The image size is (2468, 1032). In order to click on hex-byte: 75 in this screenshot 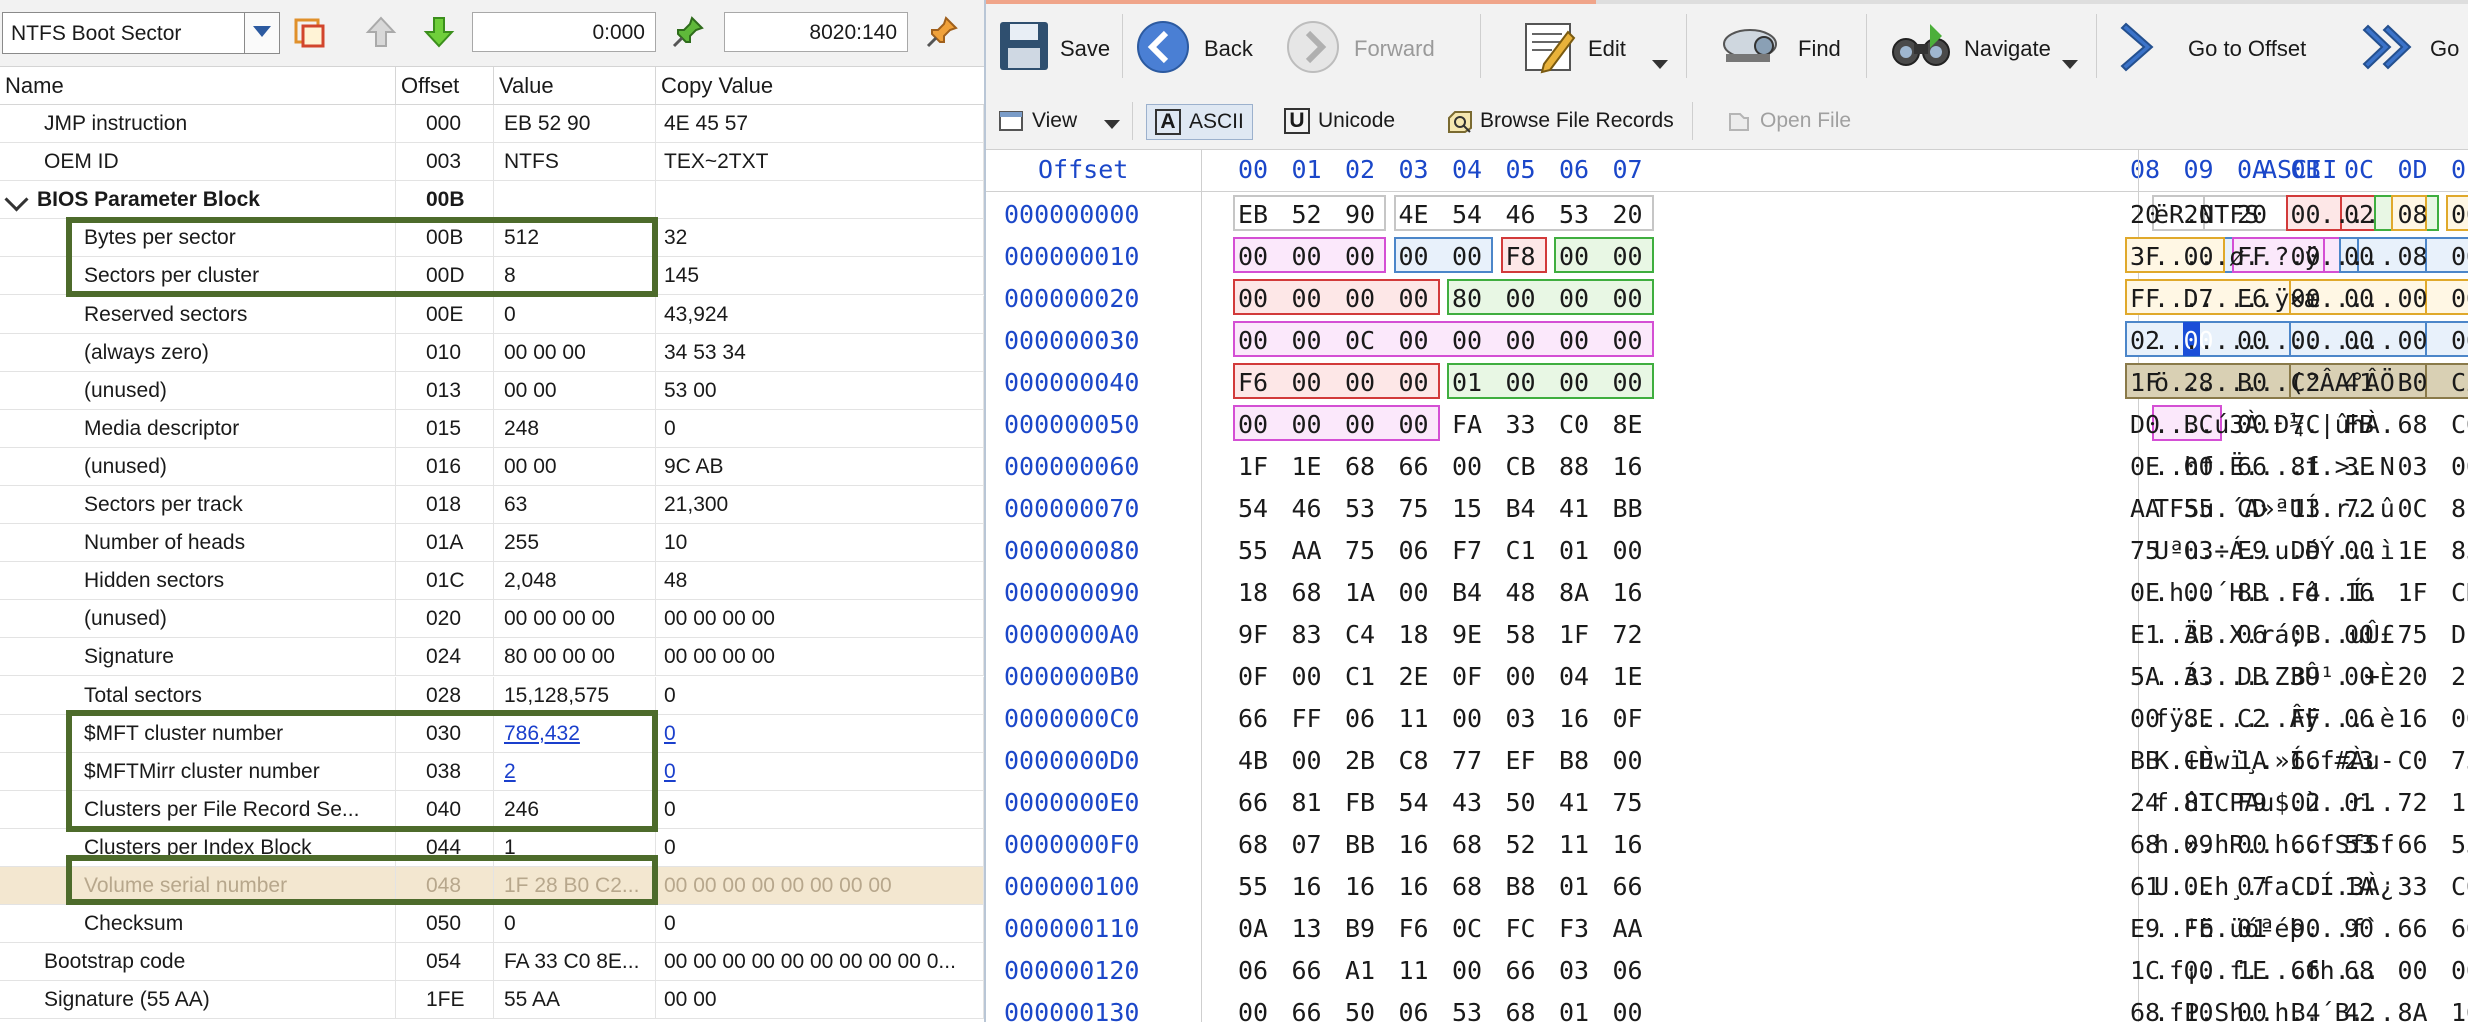, I will do `click(1414, 508)`.